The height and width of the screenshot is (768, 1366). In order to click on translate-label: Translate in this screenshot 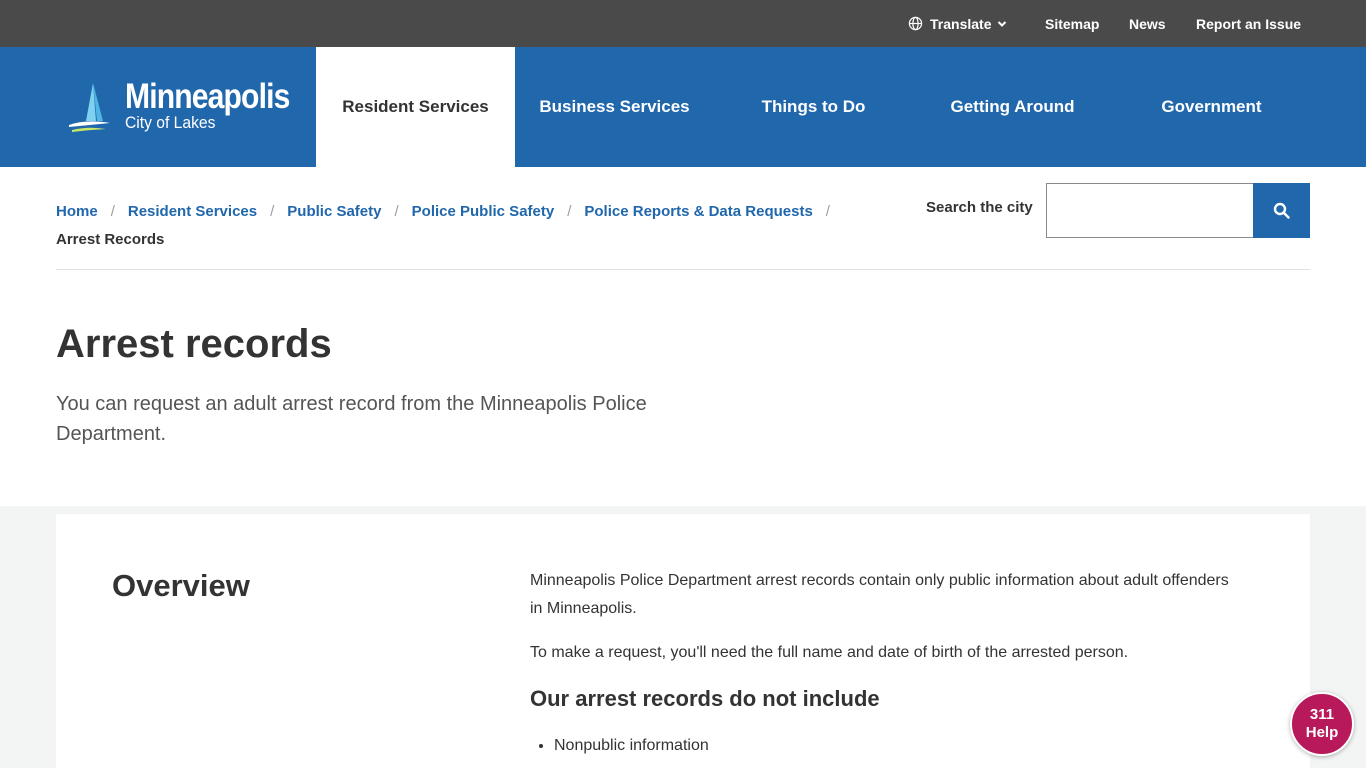, I will do `click(961, 23)`.